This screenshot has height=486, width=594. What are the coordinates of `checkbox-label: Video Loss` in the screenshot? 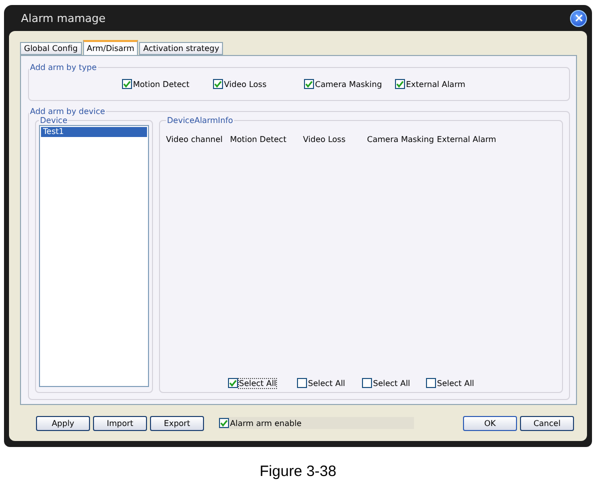 It's located at (245, 84).